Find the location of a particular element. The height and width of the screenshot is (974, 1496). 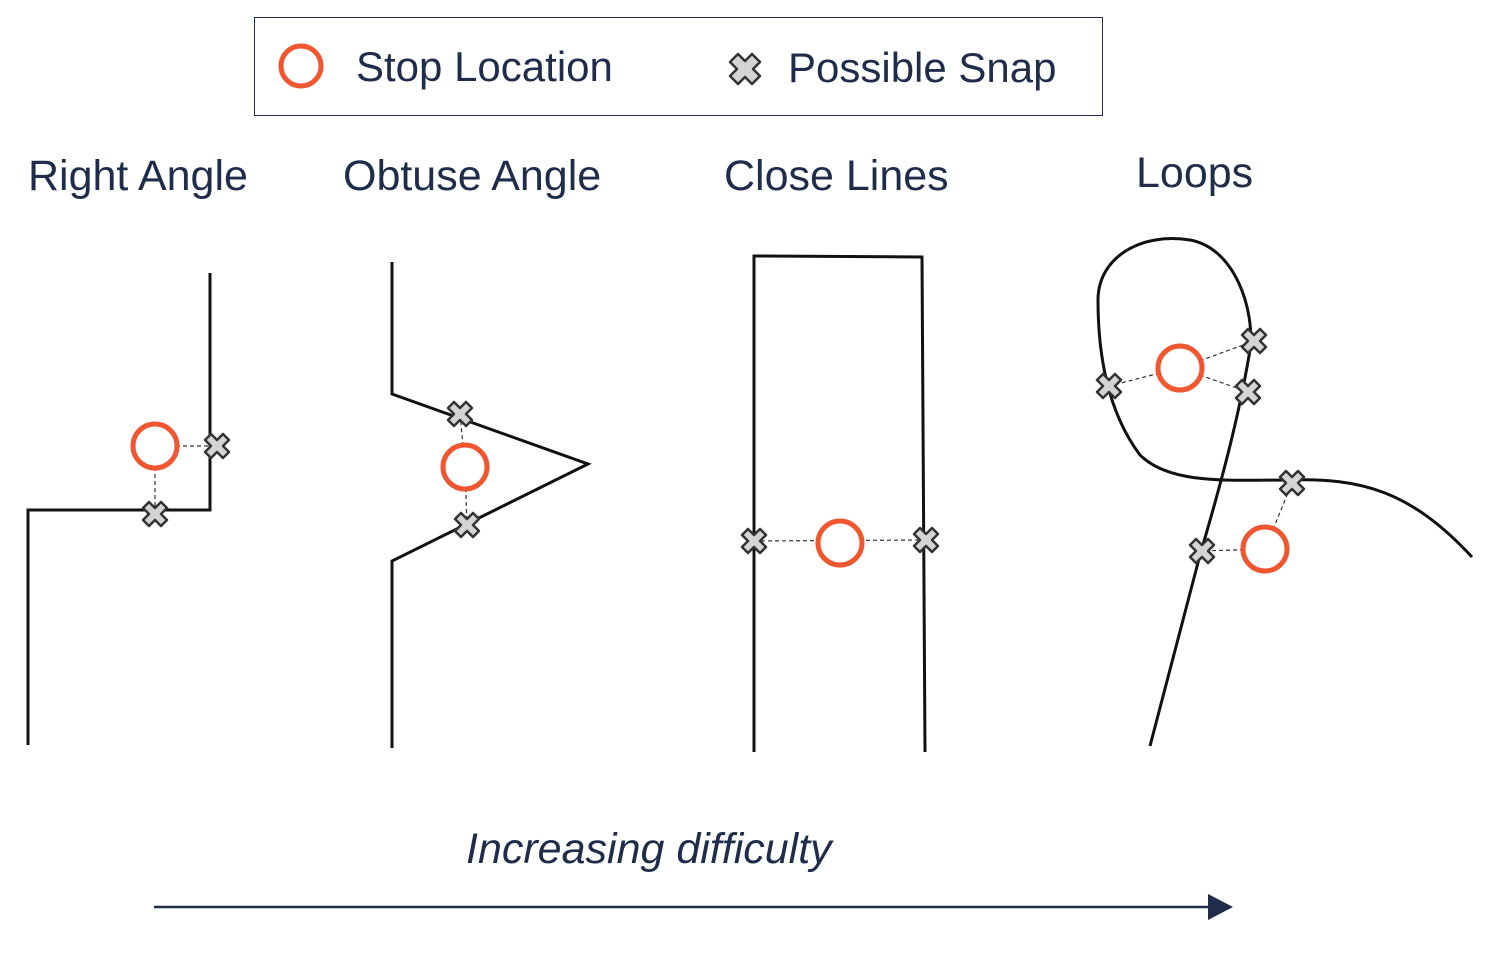

obtuse-angle-figure is located at coordinates (491, 505).